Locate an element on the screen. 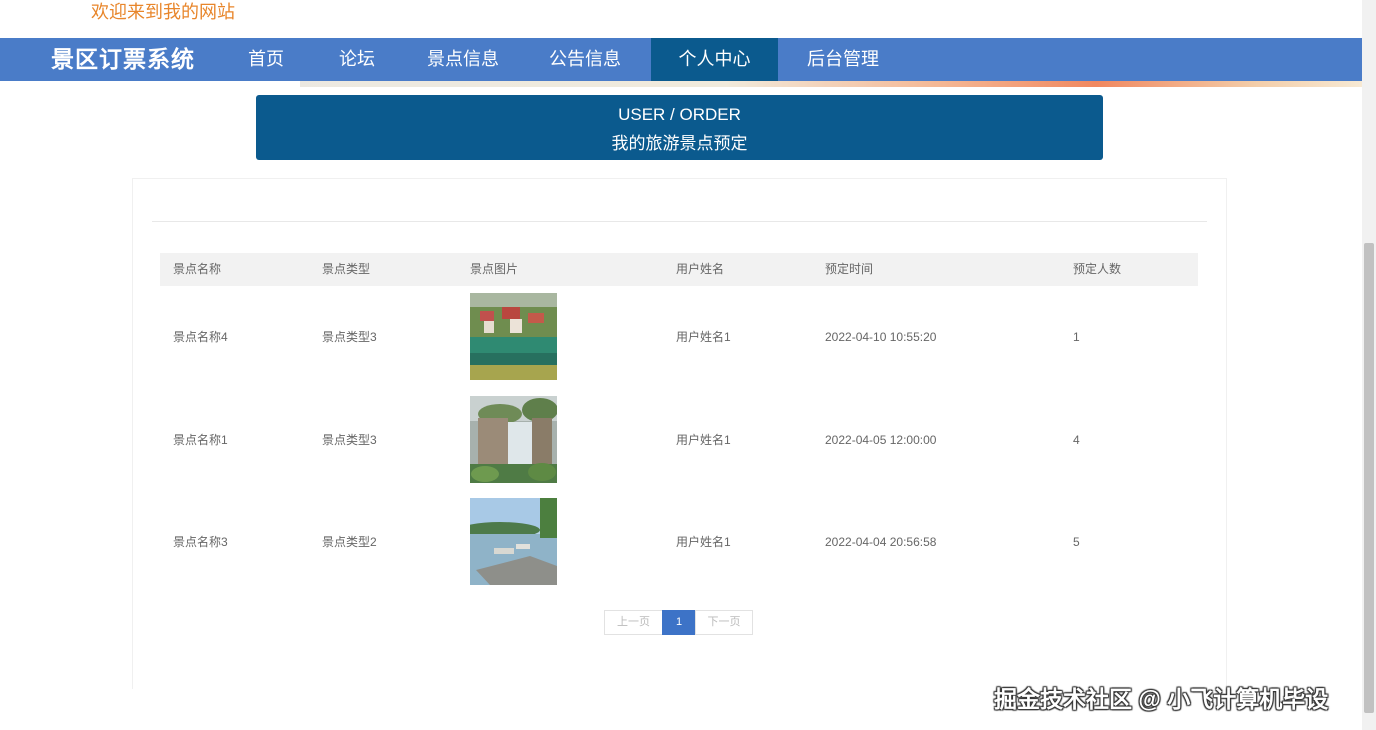  cell-booking-count: 1 is located at coordinates (1076, 337).